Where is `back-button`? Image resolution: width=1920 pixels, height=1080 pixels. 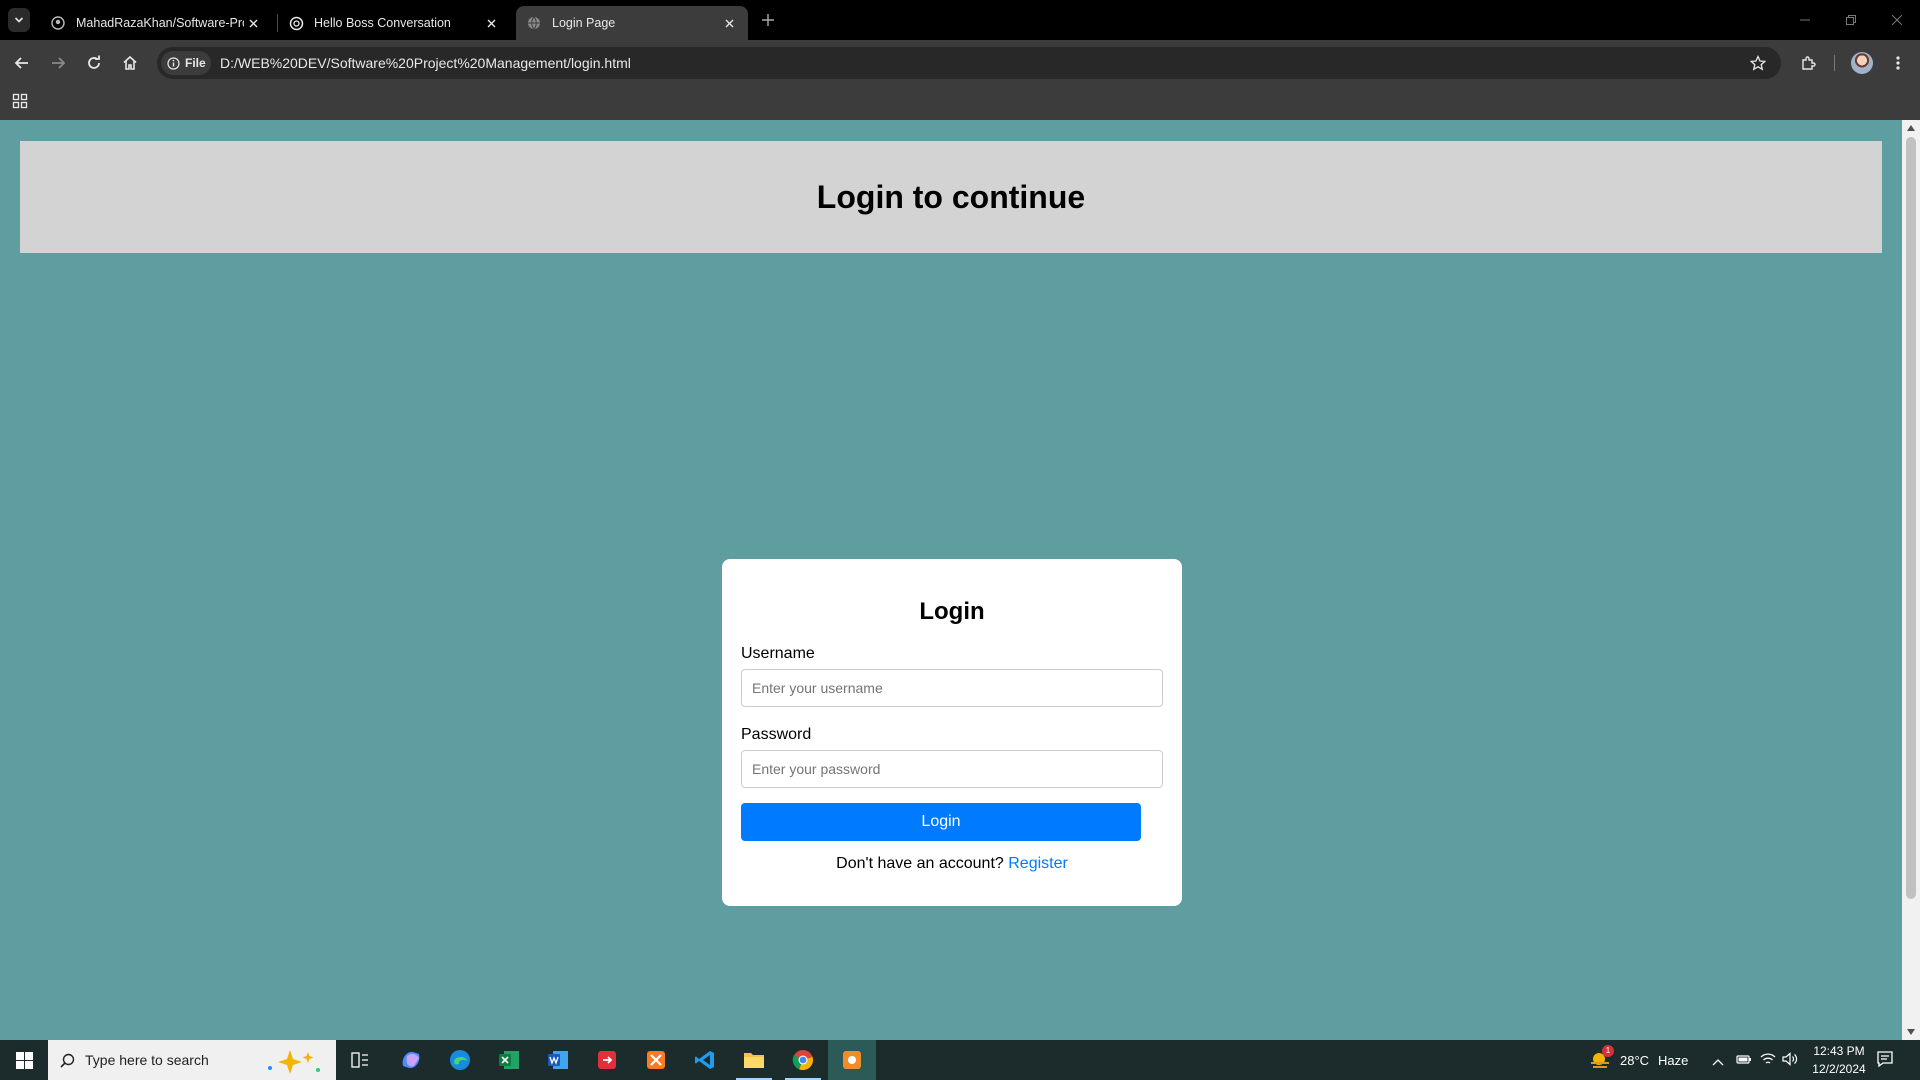 back-button is located at coordinates (22, 63).